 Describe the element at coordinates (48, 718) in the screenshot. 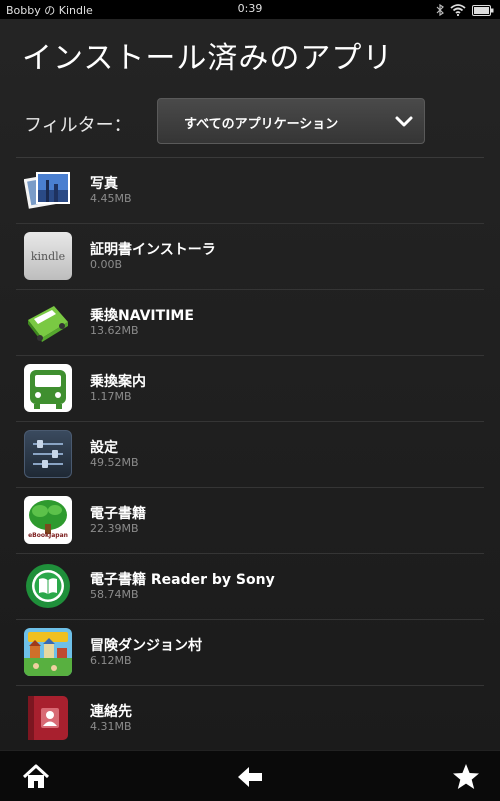

I see `contacts-icon` at that location.